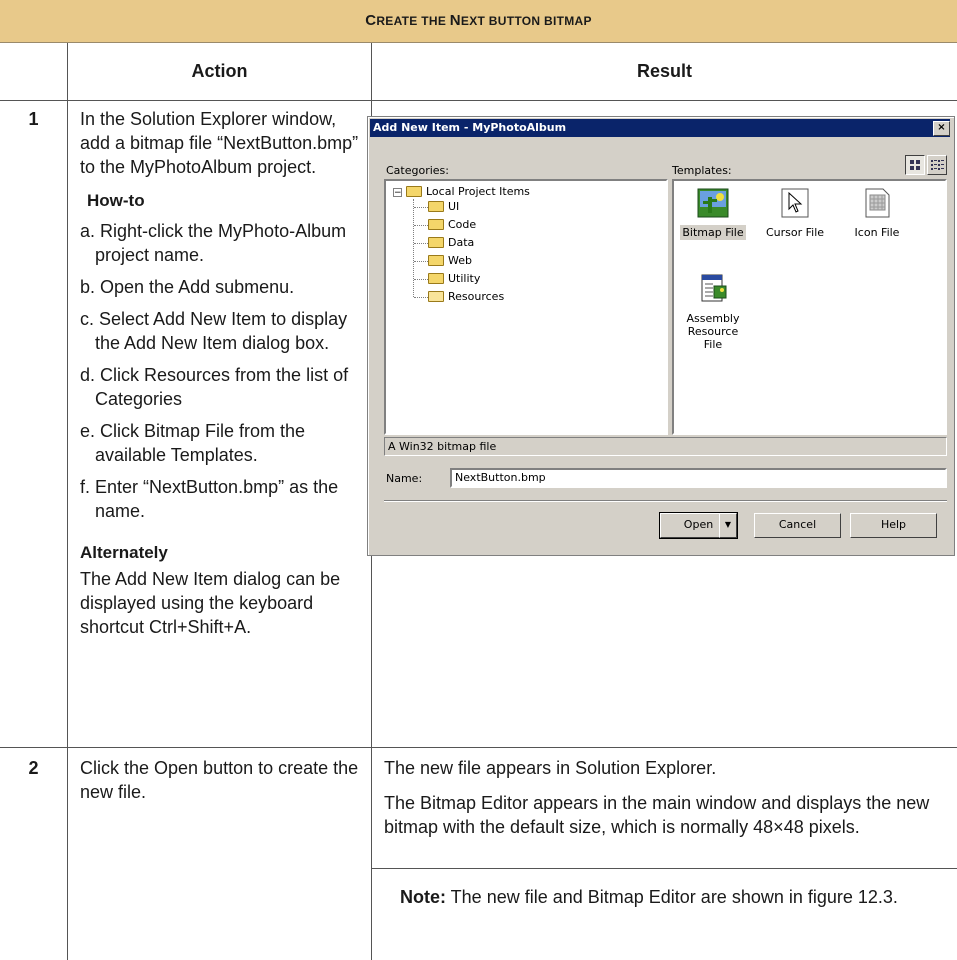 Image resolution: width=957 pixels, height=960 pixels. Describe the element at coordinates (795, 232) in the screenshot. I see `template-label: Cursor File` at that location.